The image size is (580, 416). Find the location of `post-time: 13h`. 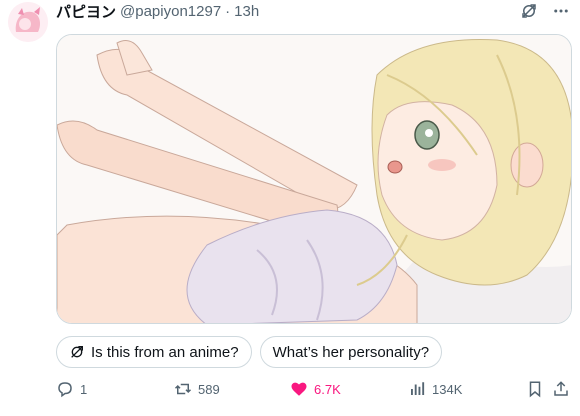

post-time: 13h is located at coordinates (246, 11).